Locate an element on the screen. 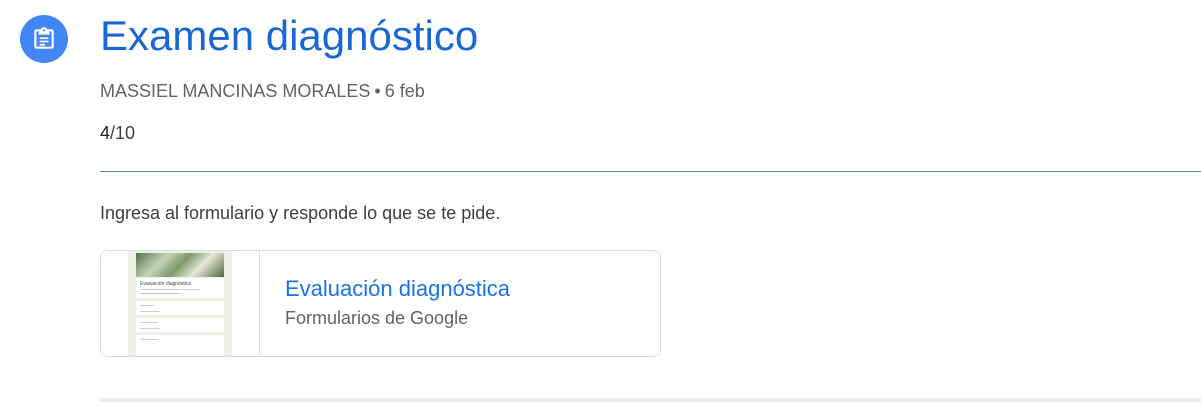 The image size is (1201, 402). posted-date: 6 feb is located at coordinates (404, 91).